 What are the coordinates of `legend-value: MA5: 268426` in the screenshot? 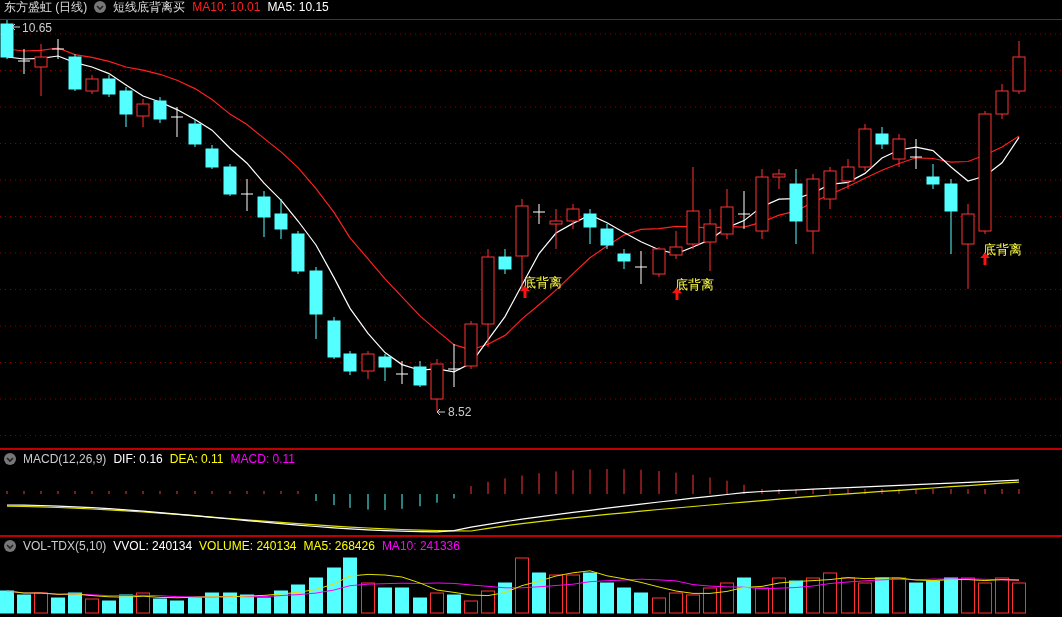 It's located at (339, 546).